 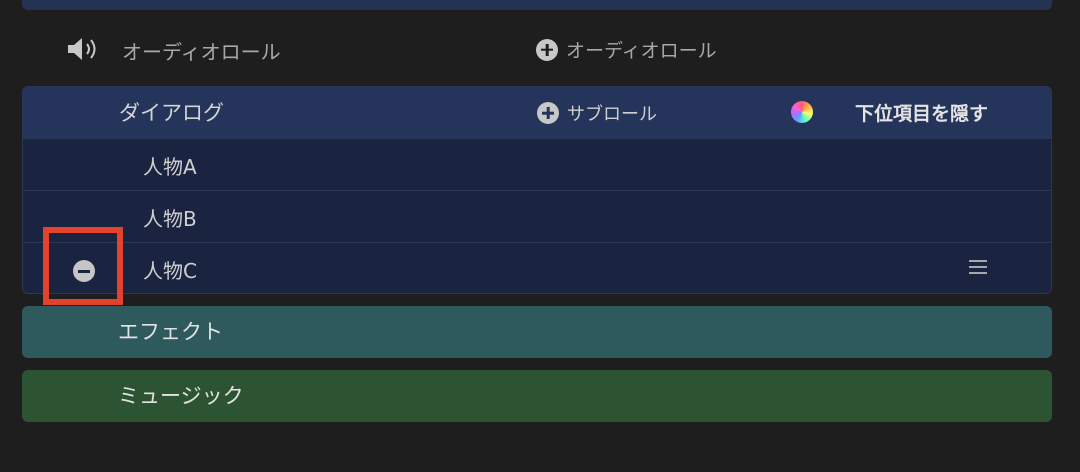 I want to click on music-role-bar: ミュージック, so click(x=537, y=396).